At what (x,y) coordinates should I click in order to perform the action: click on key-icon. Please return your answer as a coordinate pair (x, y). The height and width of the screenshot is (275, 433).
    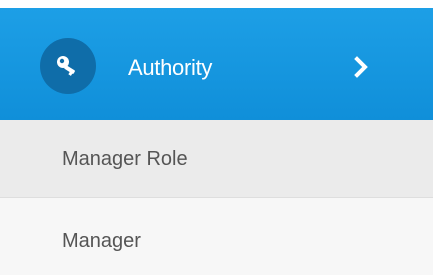
    Looking at the image, I should click on (66, 66).